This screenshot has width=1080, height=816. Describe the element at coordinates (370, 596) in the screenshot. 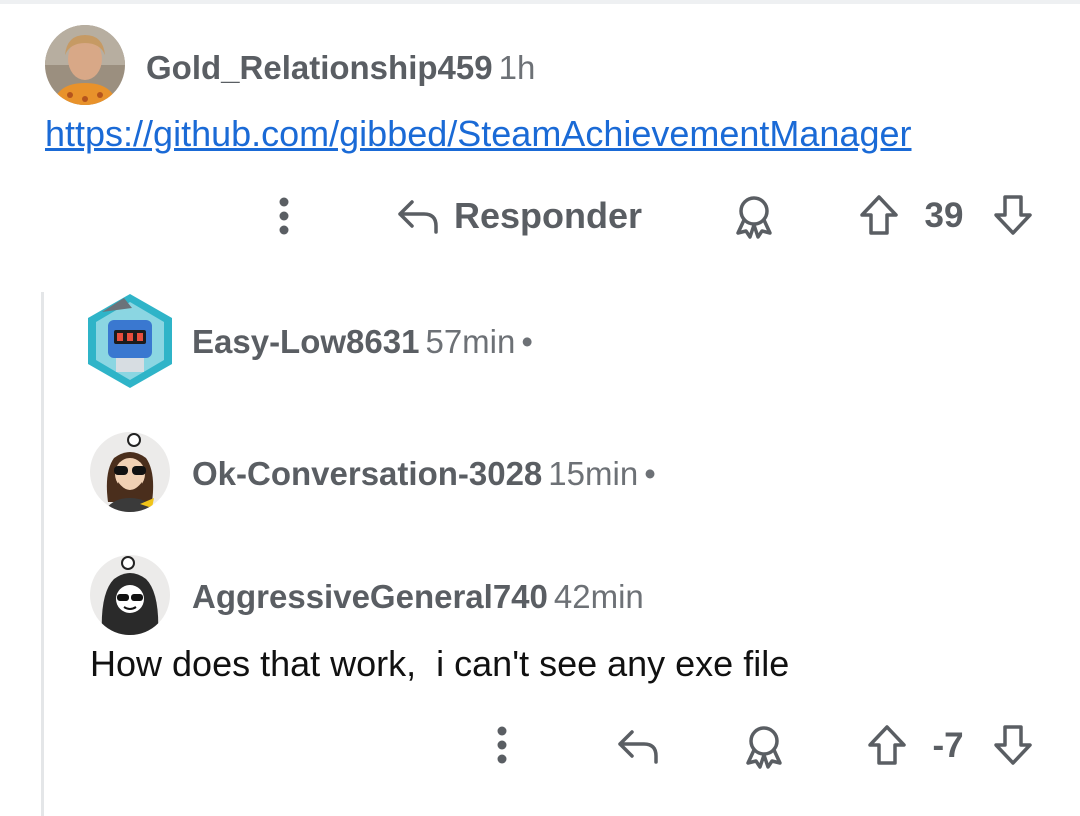

I see `username: AggressiveGeneral740` at that location.